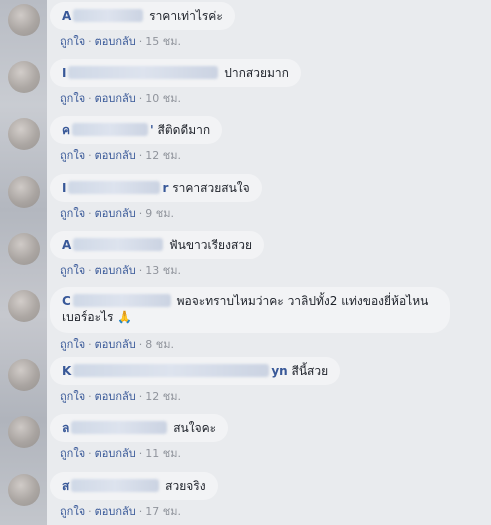 The width and height of the screenshot is (491, 525). I want to click on comment-time: 13 ชม., so click(163, 270).